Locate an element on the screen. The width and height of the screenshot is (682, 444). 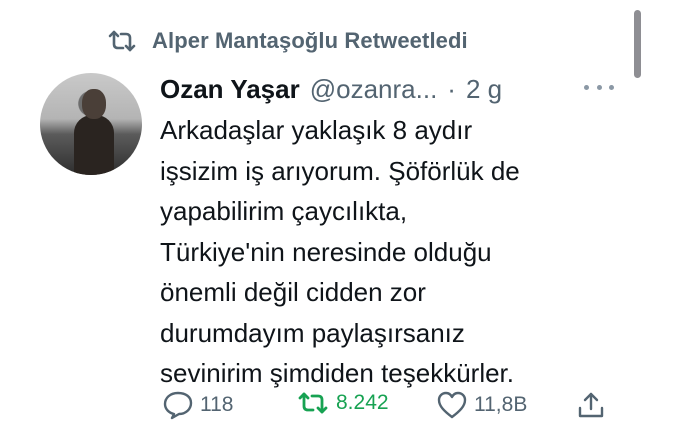
retweet-button: 8.242 is located at coordinates (342, 403).